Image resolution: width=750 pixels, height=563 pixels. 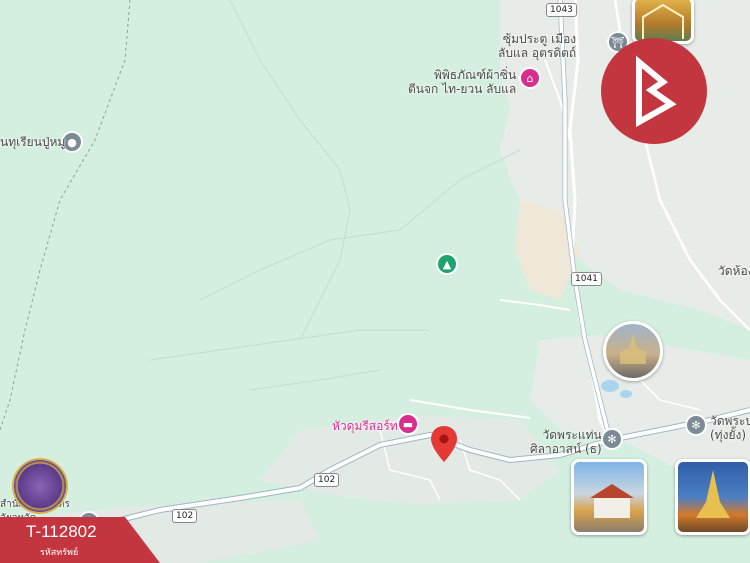 I want to click on road-shield-102-a: 102, so click(x=327, y=480).